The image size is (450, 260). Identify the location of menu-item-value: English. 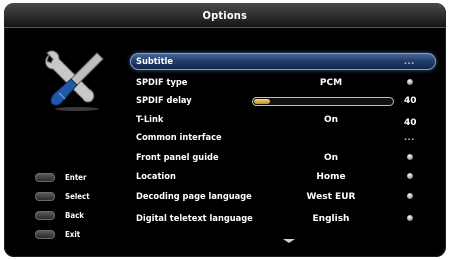
(331, 219).